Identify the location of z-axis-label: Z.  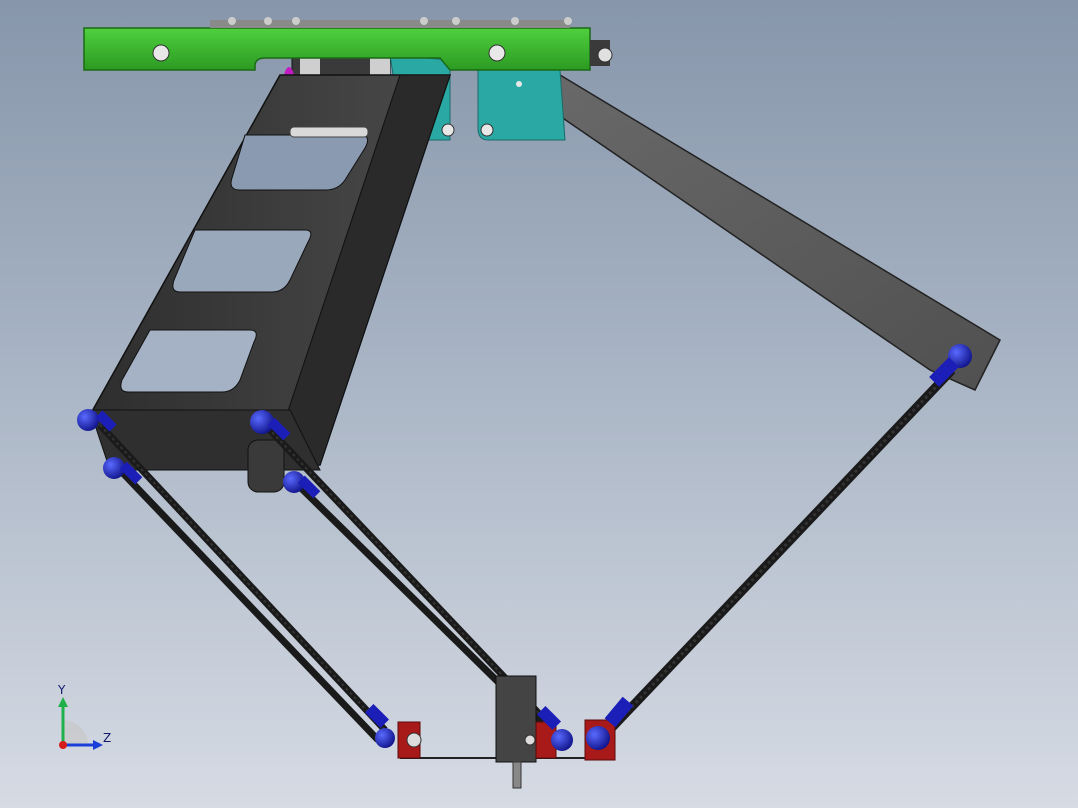
(107, 738).